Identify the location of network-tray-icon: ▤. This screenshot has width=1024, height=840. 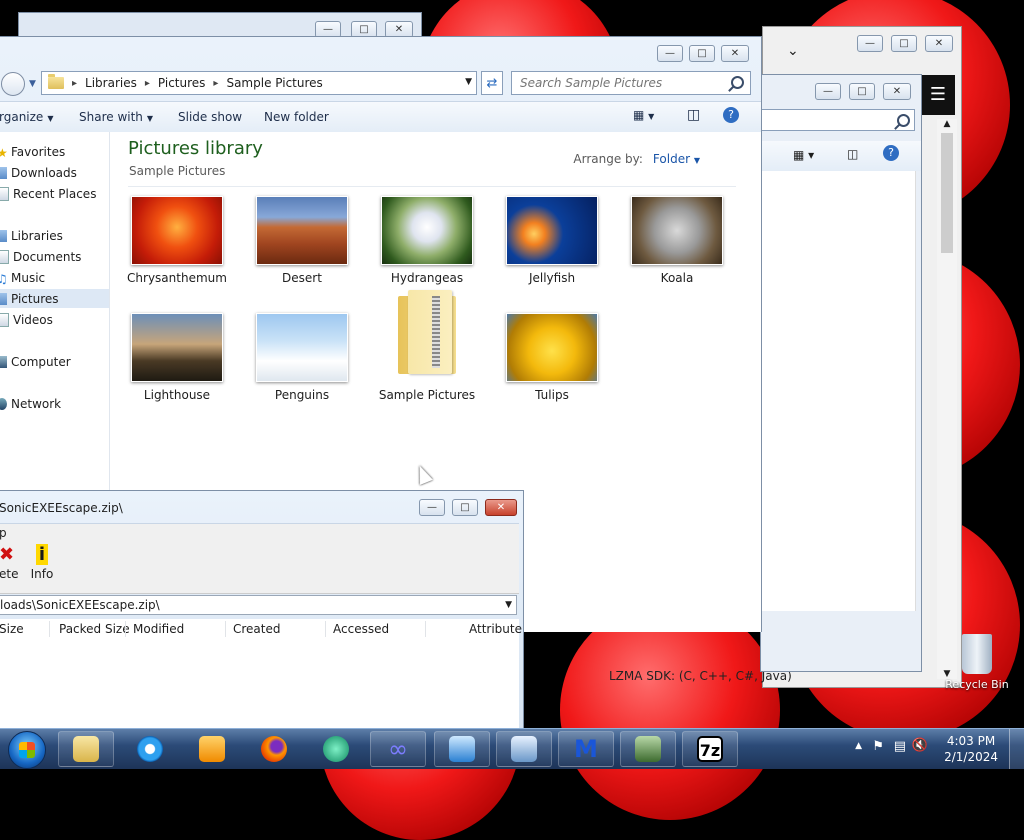
(900, 746).